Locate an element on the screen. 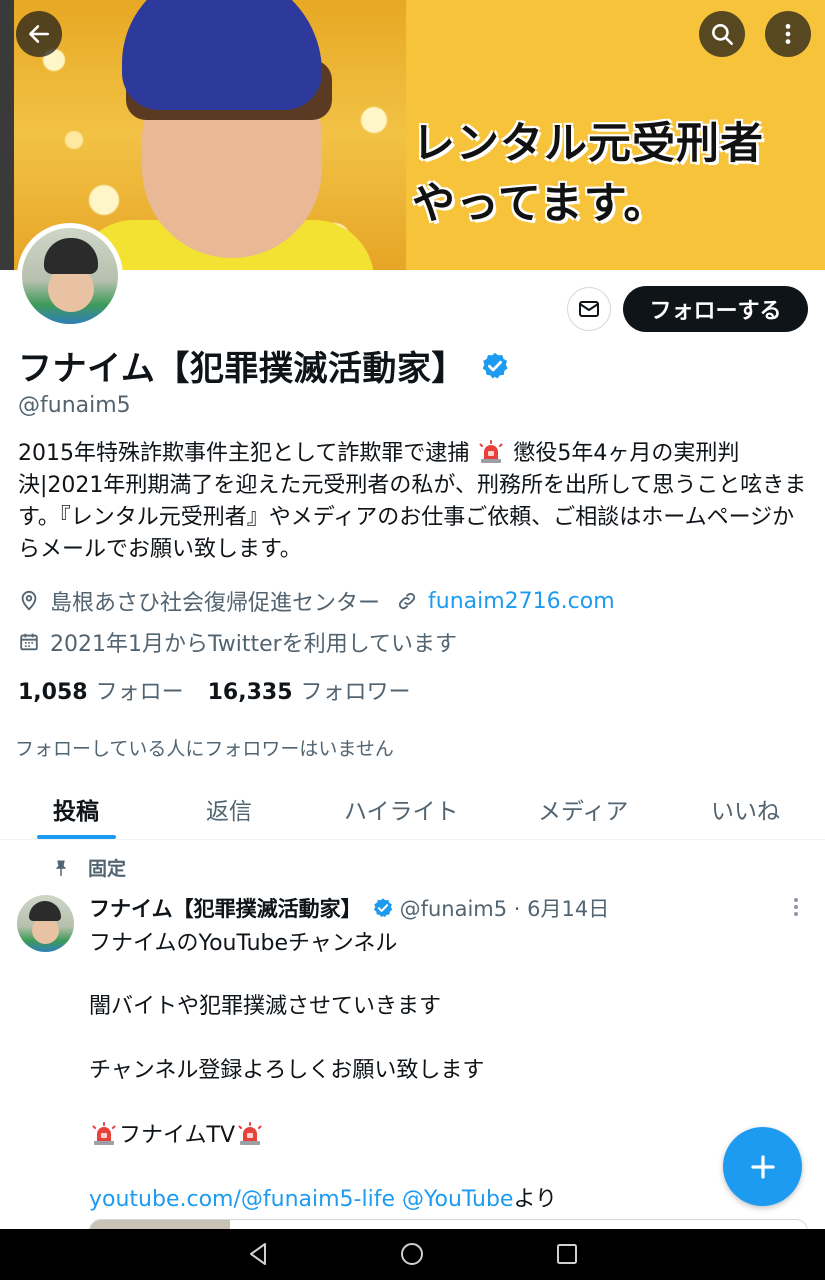 This screenshot has width=825, height=1280. tweet-channel-name: フナイムTV is located at coordinates (177, 1135).